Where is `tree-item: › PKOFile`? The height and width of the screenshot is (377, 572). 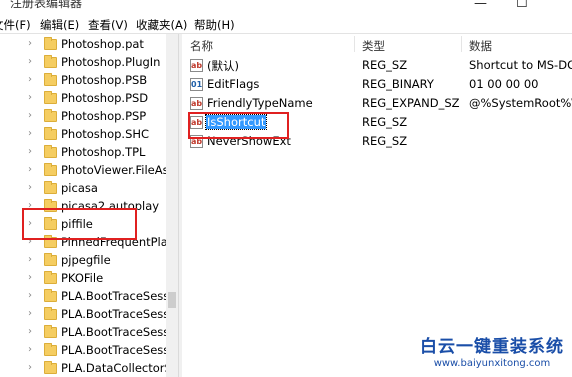
tree-item: › PKOFile is located at coordinates (89, 279).